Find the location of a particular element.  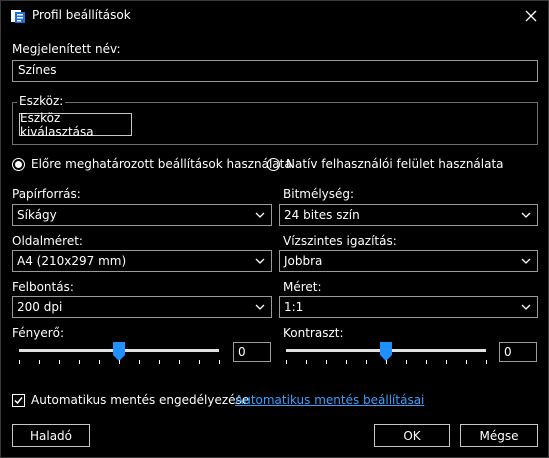

horizontal-align-label: Vízszintes igazítás: is located at coordinates (340, 241).